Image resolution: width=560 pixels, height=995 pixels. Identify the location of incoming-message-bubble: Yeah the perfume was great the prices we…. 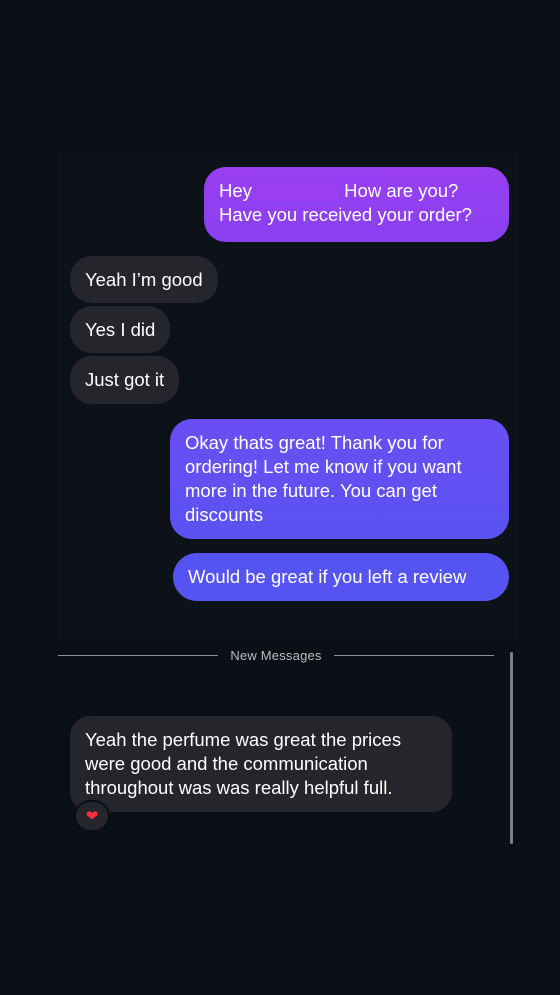
(261, 764).